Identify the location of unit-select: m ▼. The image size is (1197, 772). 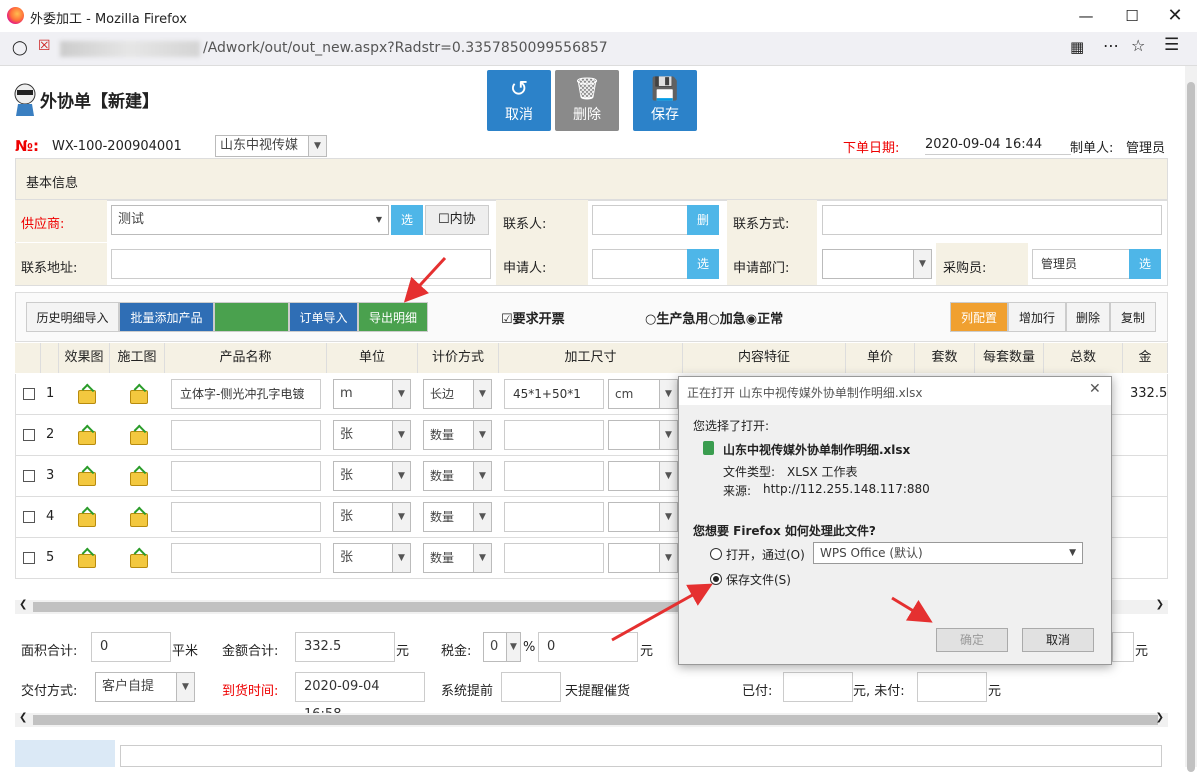
(372, 394).